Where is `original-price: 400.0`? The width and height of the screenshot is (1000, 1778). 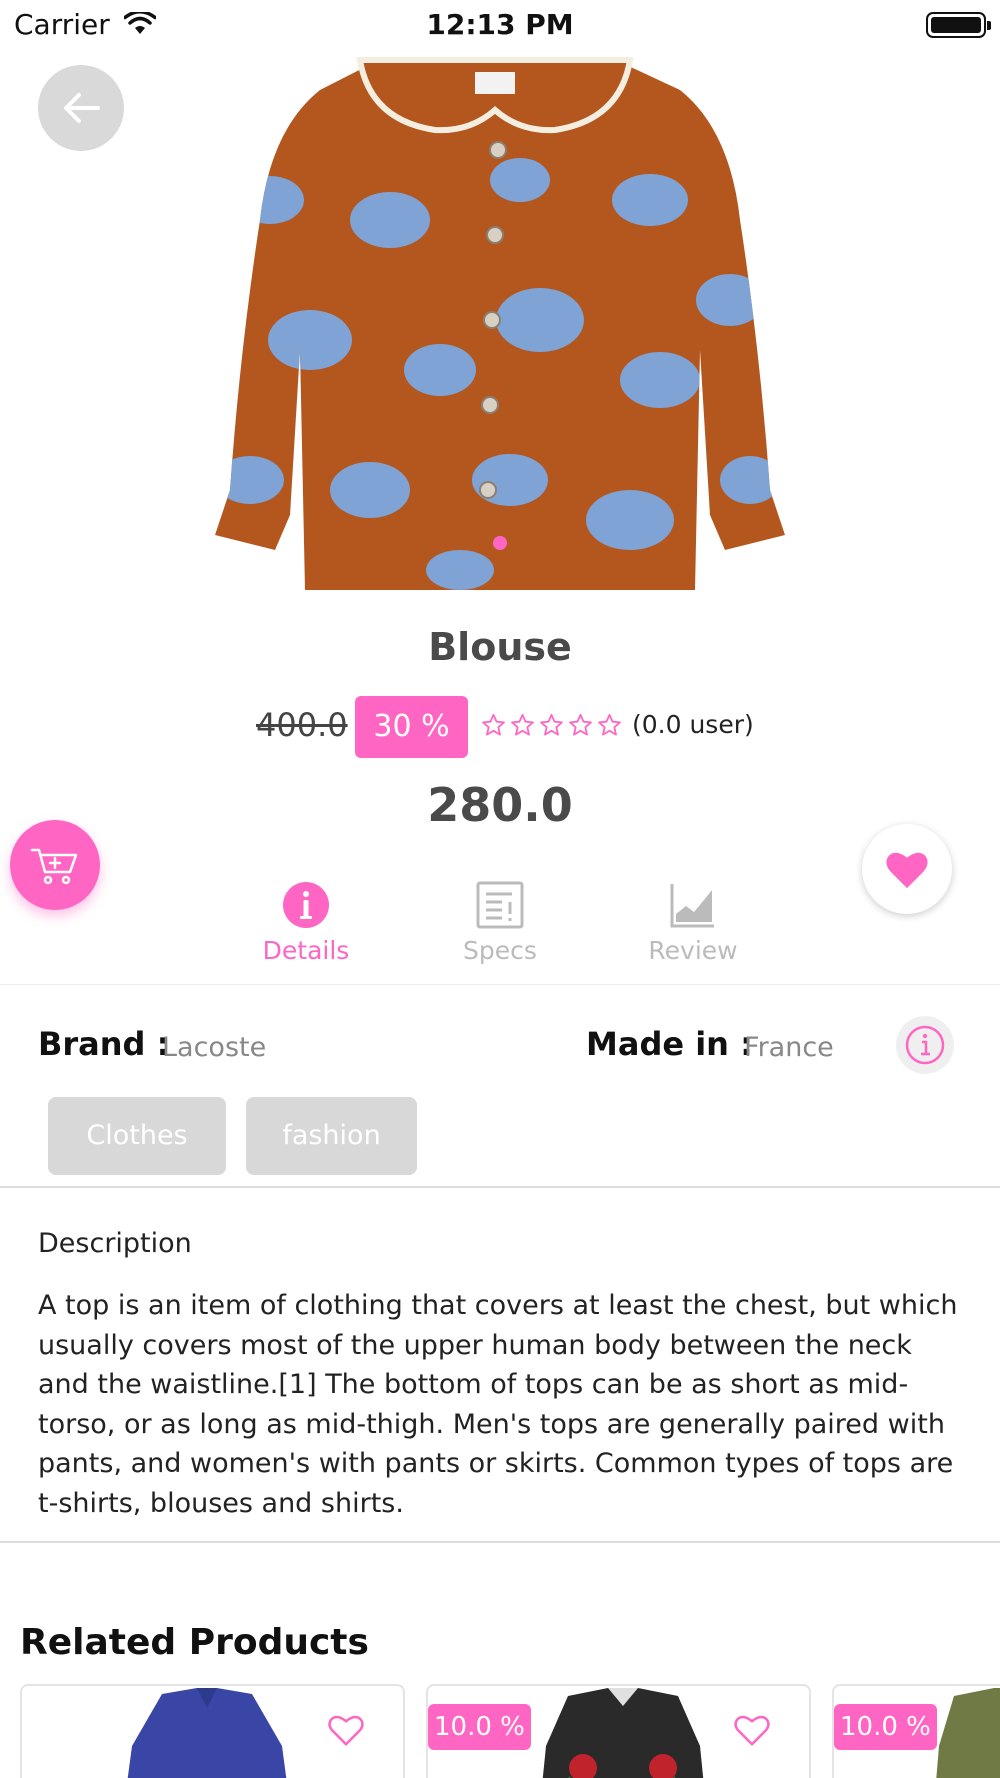
original-price: 400.0 is located at coordinates (302, 725).